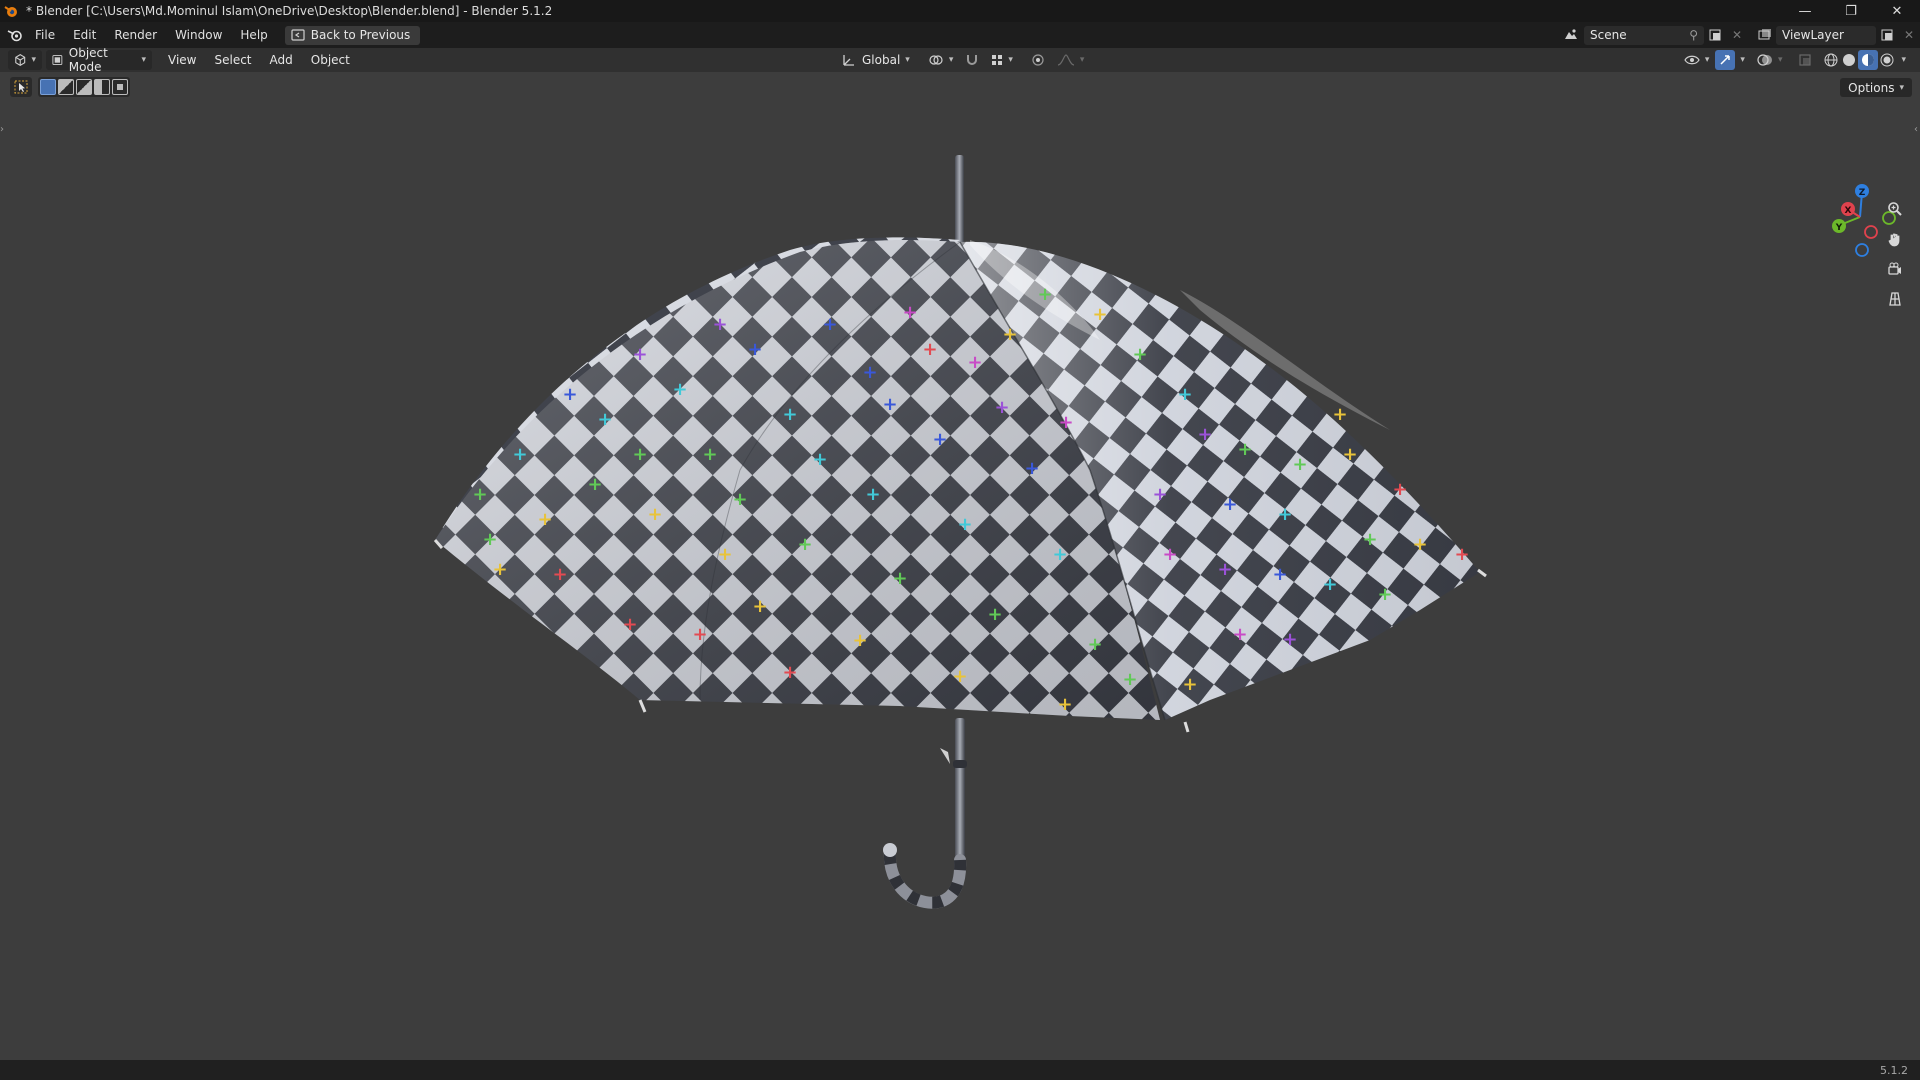 This screenshot has width=1920, height=1080. What do you see at coordinates (1849, 60) in the screenshot?
I see `shading-solid-button` at bounding box center [1849, 60].